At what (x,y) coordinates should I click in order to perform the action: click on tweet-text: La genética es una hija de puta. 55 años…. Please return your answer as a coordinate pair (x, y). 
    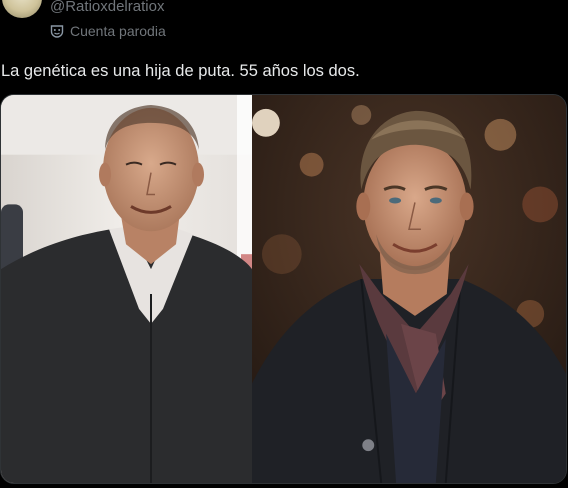
    Looking at the image, I should click on (180, 71).